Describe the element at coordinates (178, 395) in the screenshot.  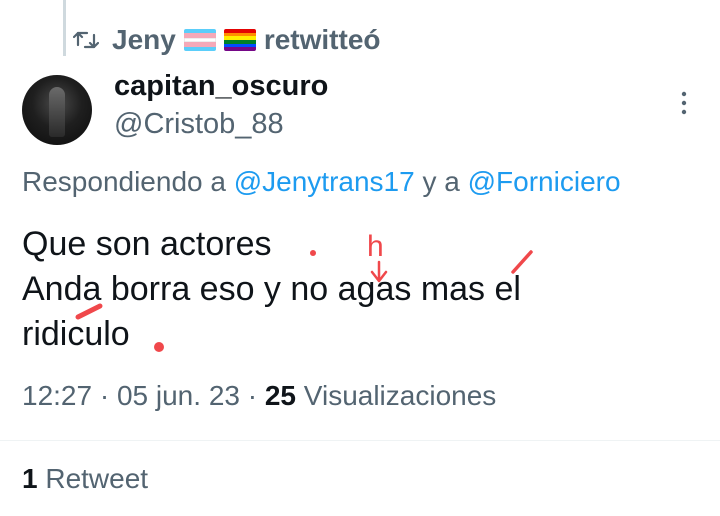
I see `tweet-date: 05 jun. 23` at that location.